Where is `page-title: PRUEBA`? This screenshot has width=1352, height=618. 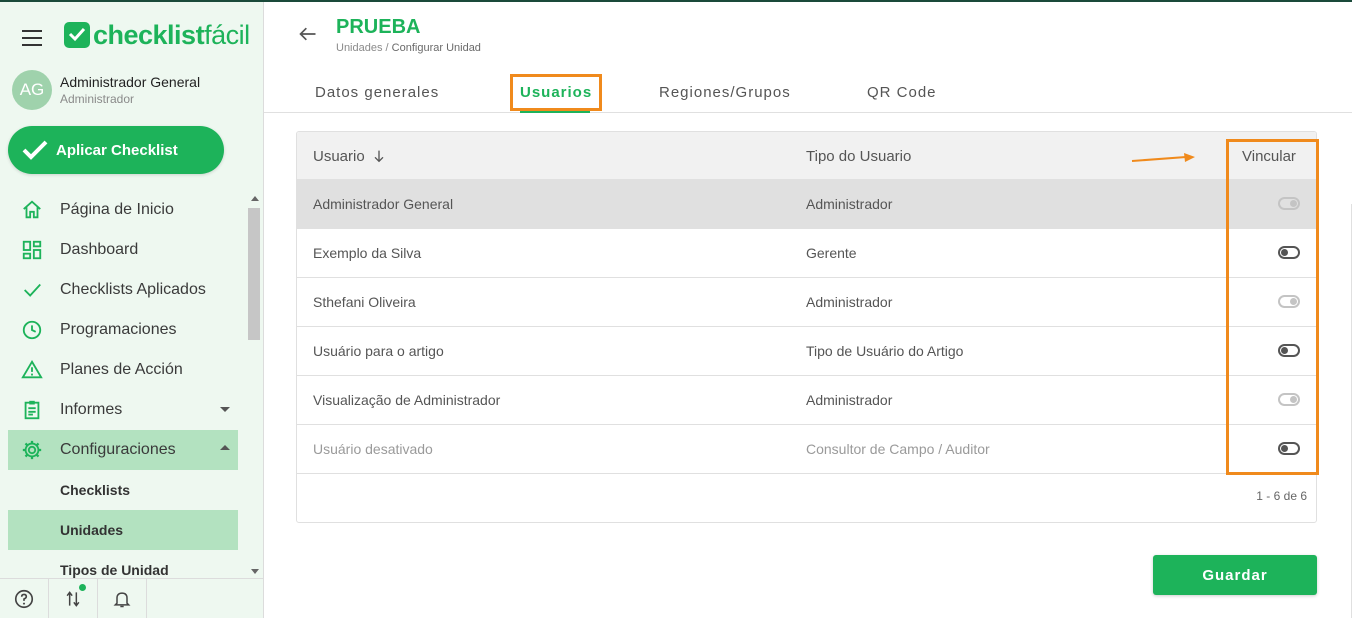 page-title: PRUEBA is located at coordinates (378, 27).